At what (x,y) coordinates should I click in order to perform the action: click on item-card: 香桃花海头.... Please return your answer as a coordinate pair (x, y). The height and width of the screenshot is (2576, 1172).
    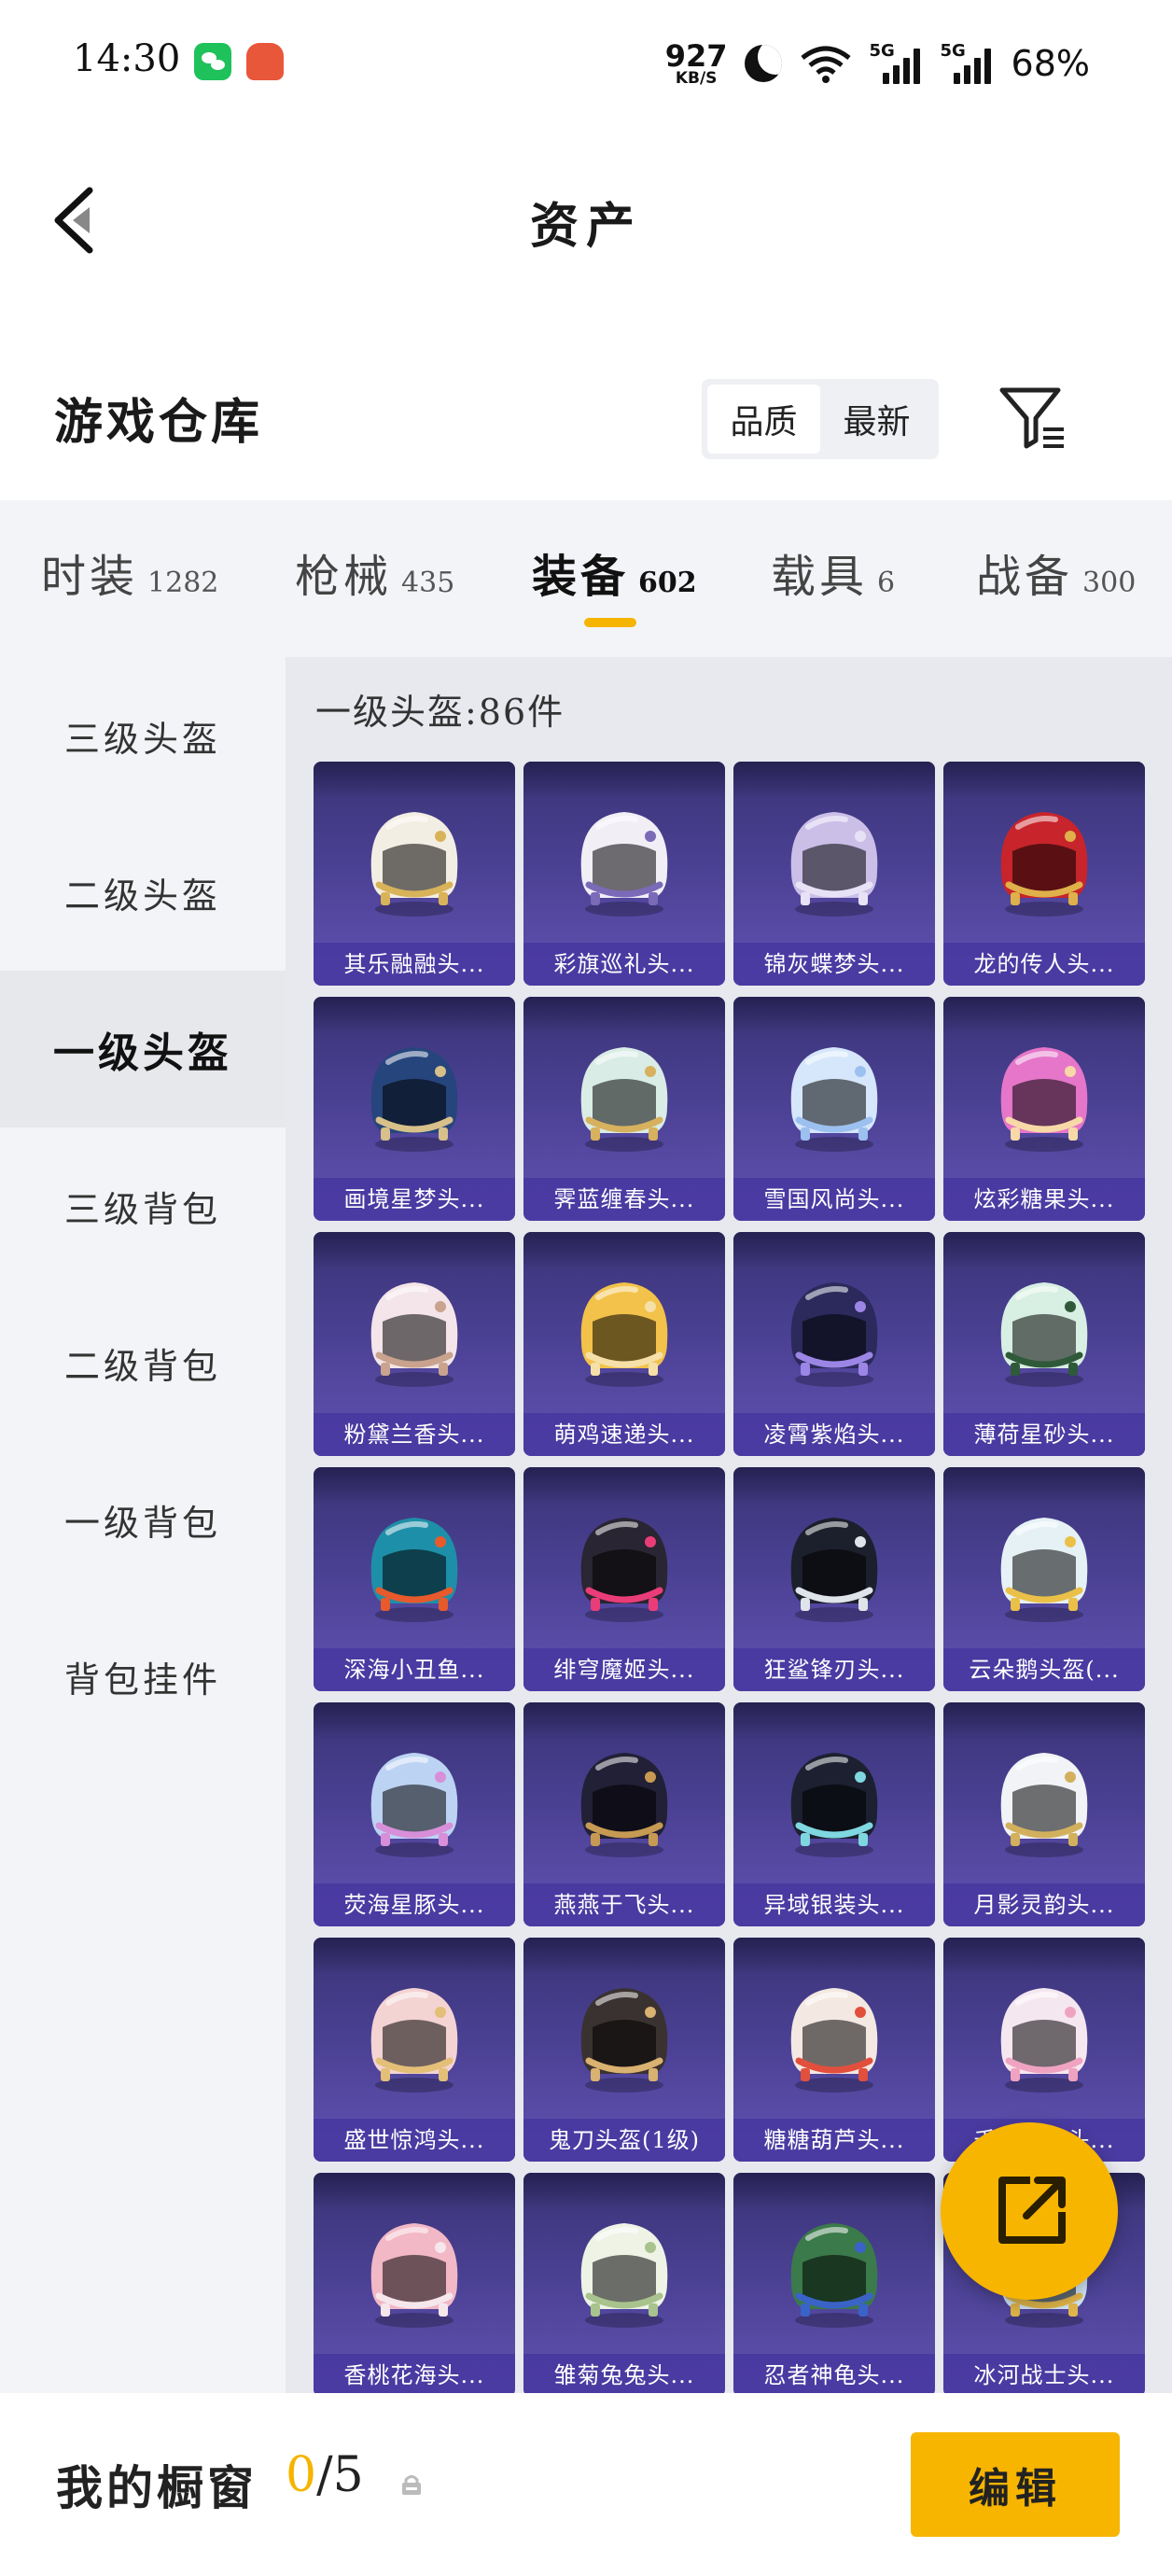
    Looking at the image, I should click on (414, 2283).